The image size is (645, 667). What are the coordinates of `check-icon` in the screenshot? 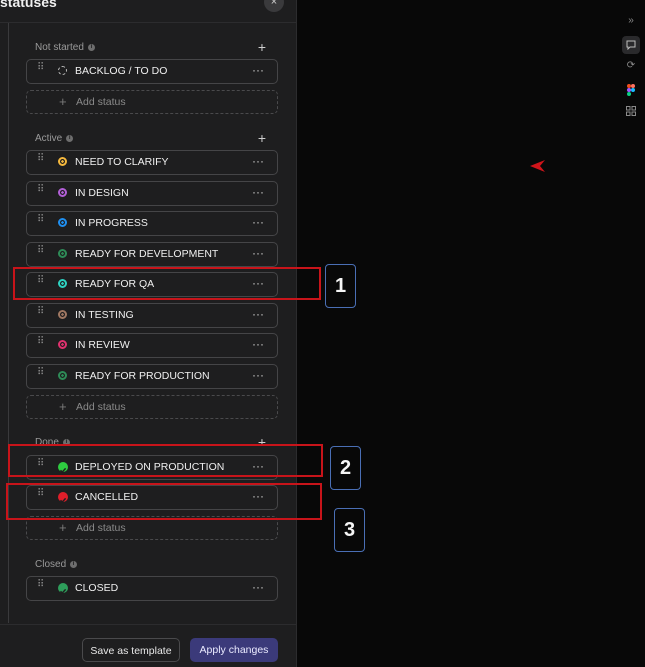 It's located at (63, 589).